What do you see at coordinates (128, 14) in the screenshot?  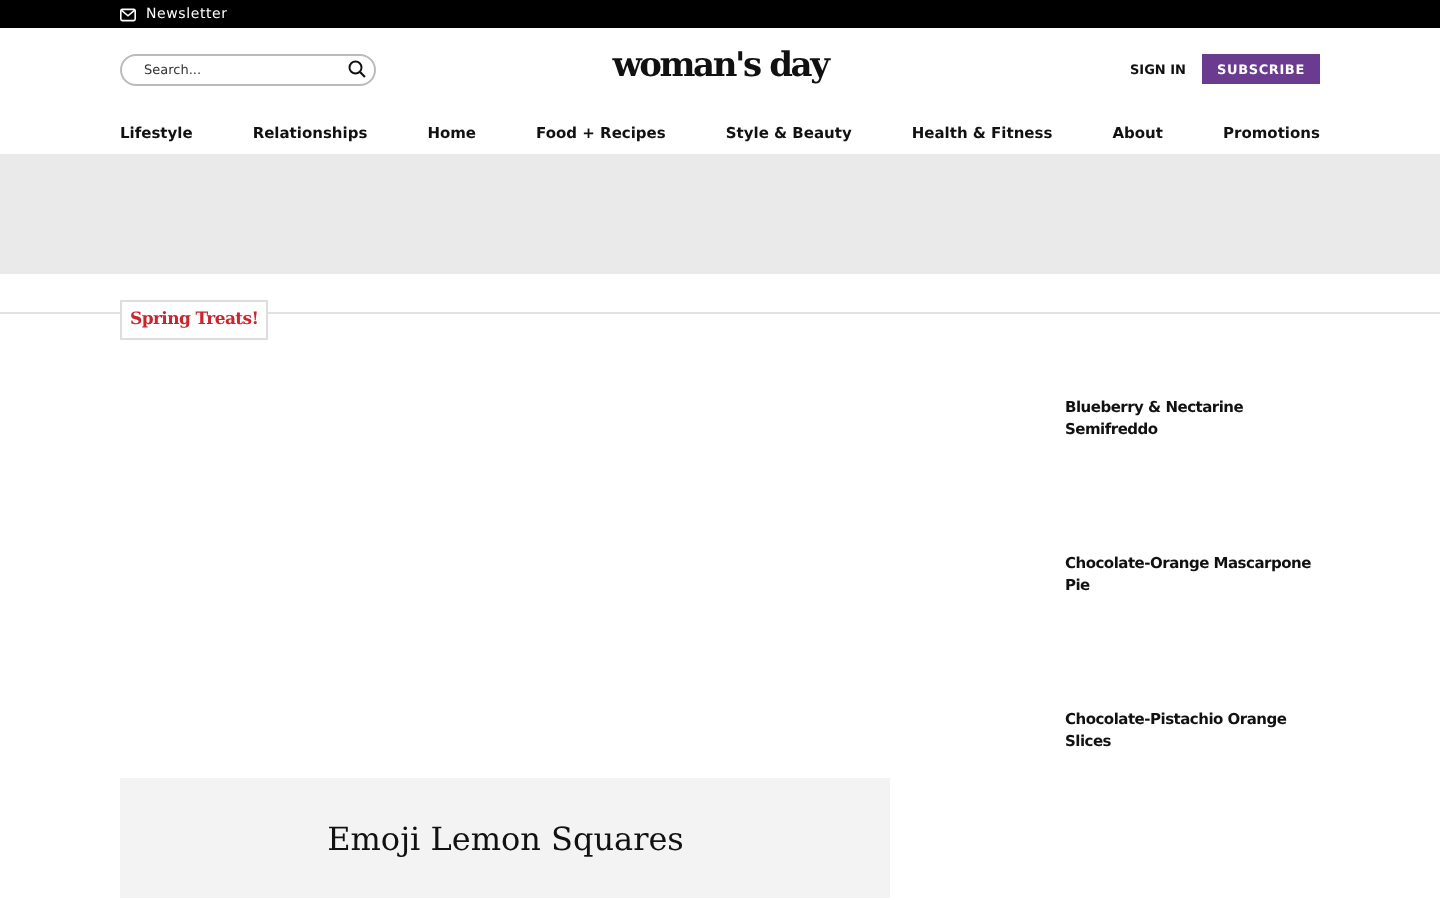 I see `mail-icon` at bounding box center [128, 14].